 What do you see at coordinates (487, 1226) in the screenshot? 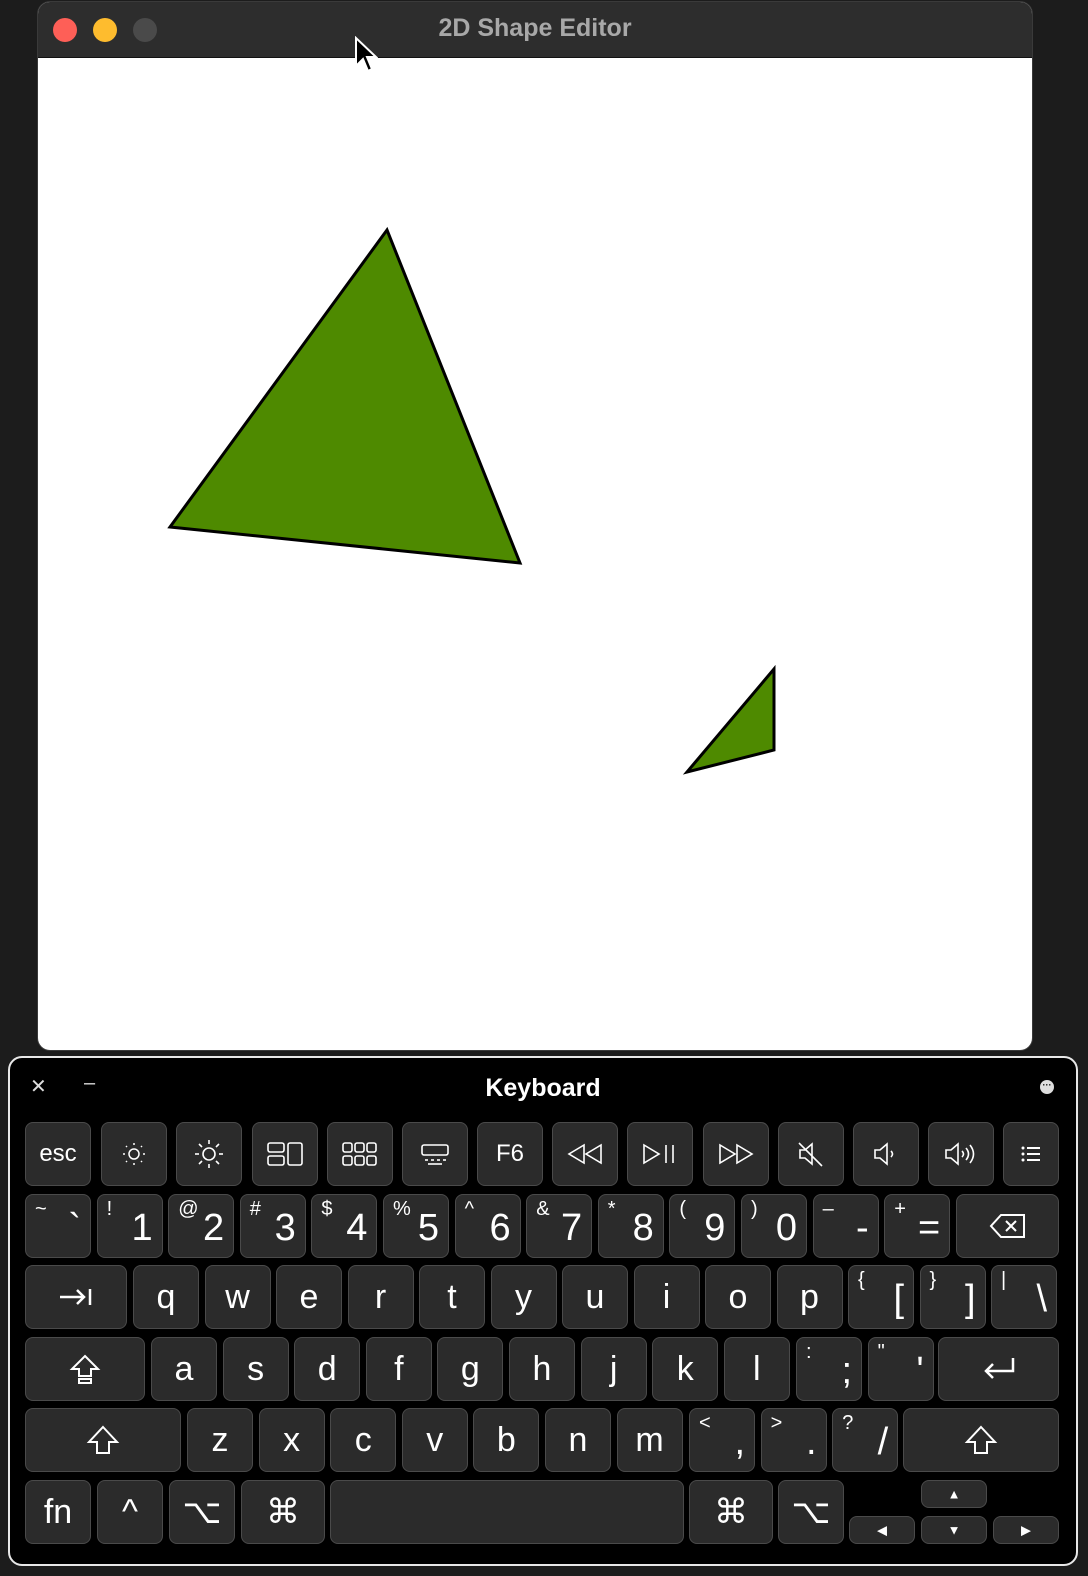
I see `key-number-6: ^ 6` at bounding box center [487, 1226].